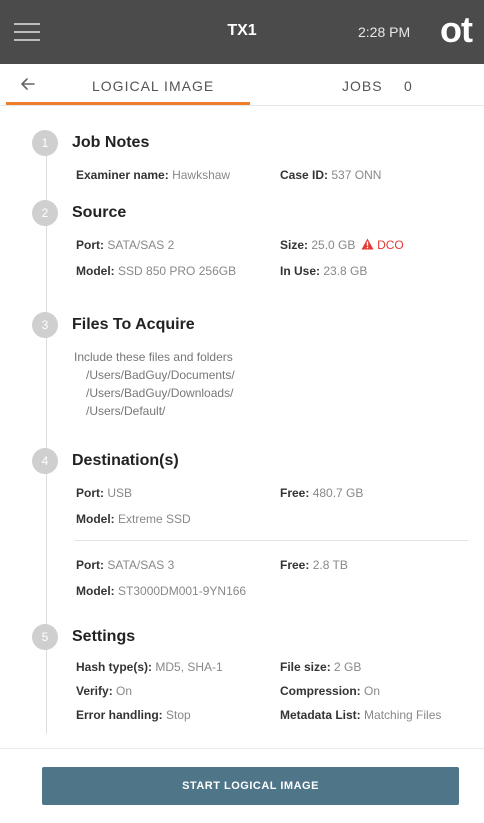 This screenshot has height=823, width=484. Describe the element at coordinates (250, 786) in the screenshot. I see `start-logical-image-button: START LOGICAL IMAGE` at that location.